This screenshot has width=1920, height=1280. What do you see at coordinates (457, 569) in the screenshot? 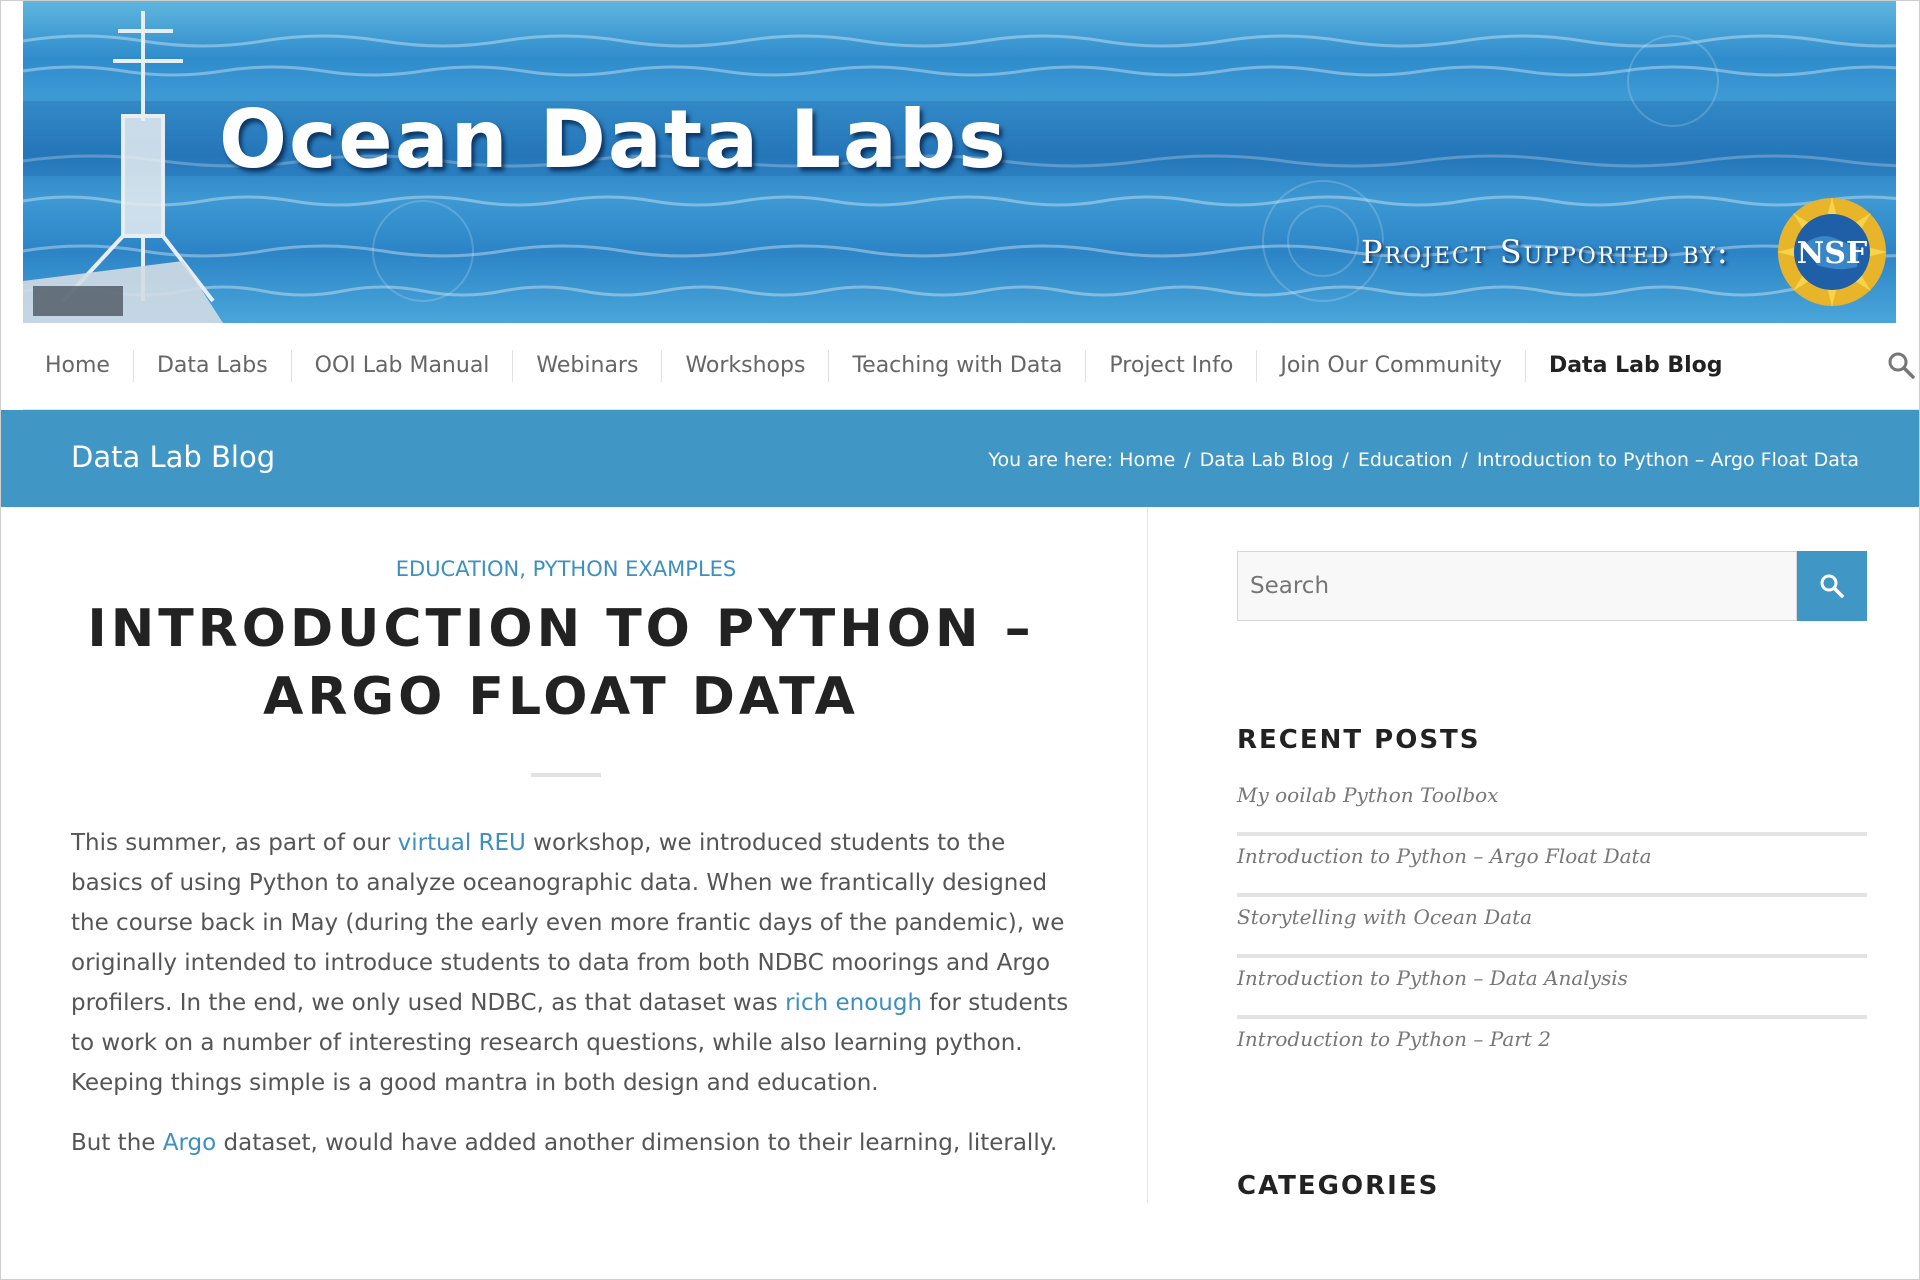
I see `category-link-education: EDUCATION` at bounding box center [457, 569].